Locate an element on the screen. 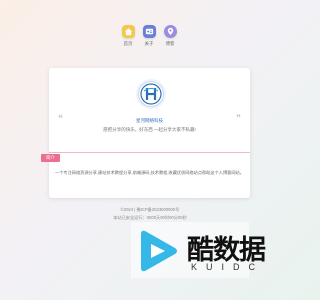 The image size is (320, 300). brand-watermark: 酷数据 KUIDC is located at coordinates (198, 250).